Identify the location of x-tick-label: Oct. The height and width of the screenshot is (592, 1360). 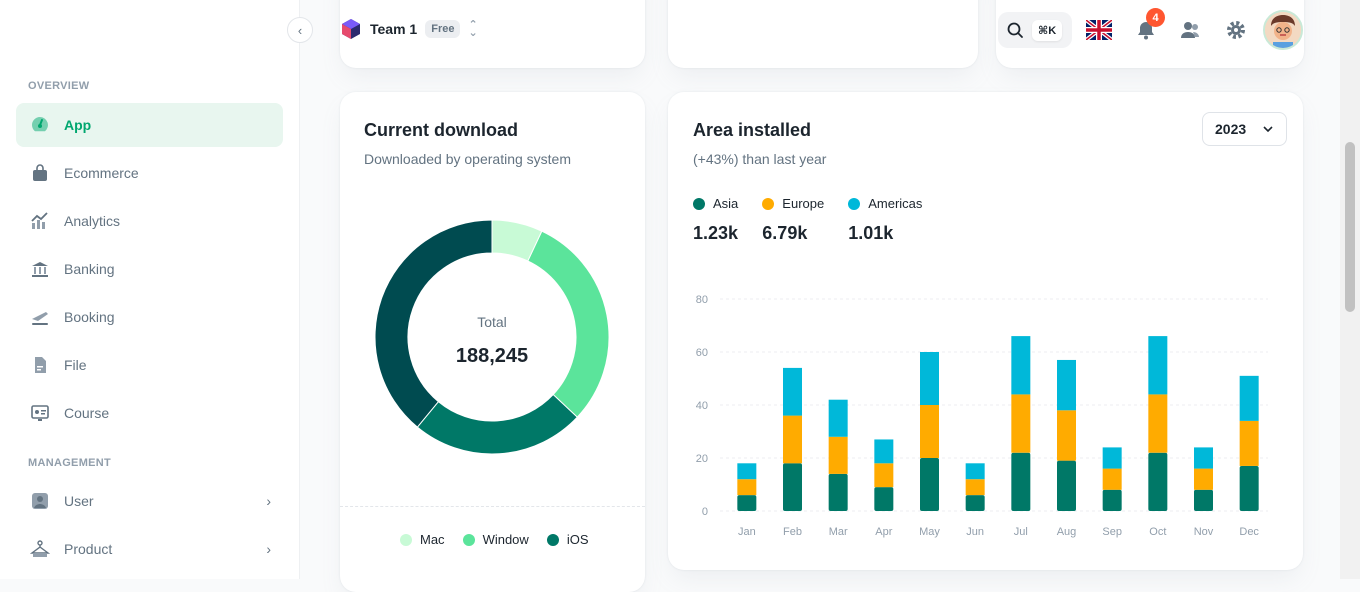
(1157, 532).